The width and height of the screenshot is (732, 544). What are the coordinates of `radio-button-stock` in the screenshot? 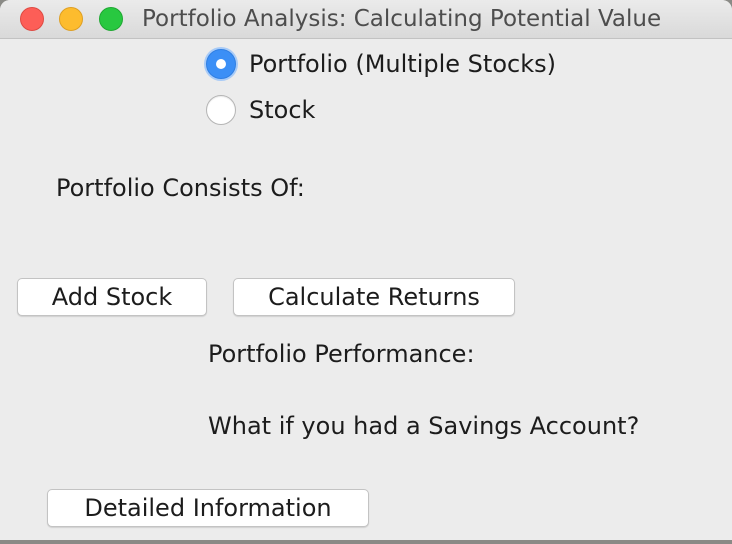 It's located at (221, 110).